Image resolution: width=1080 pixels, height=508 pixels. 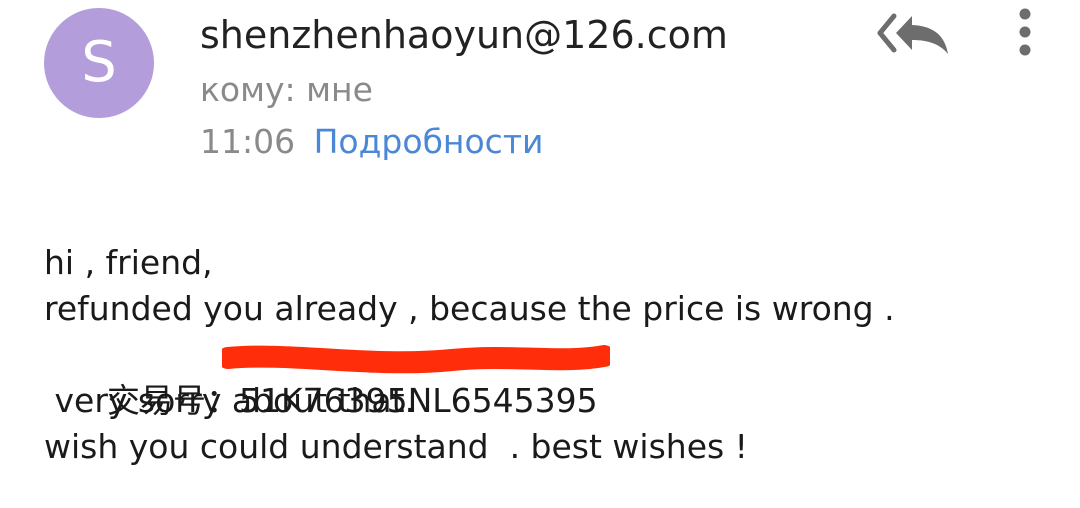 I want to click on redaction-scribble, so click(x=416, y=359).